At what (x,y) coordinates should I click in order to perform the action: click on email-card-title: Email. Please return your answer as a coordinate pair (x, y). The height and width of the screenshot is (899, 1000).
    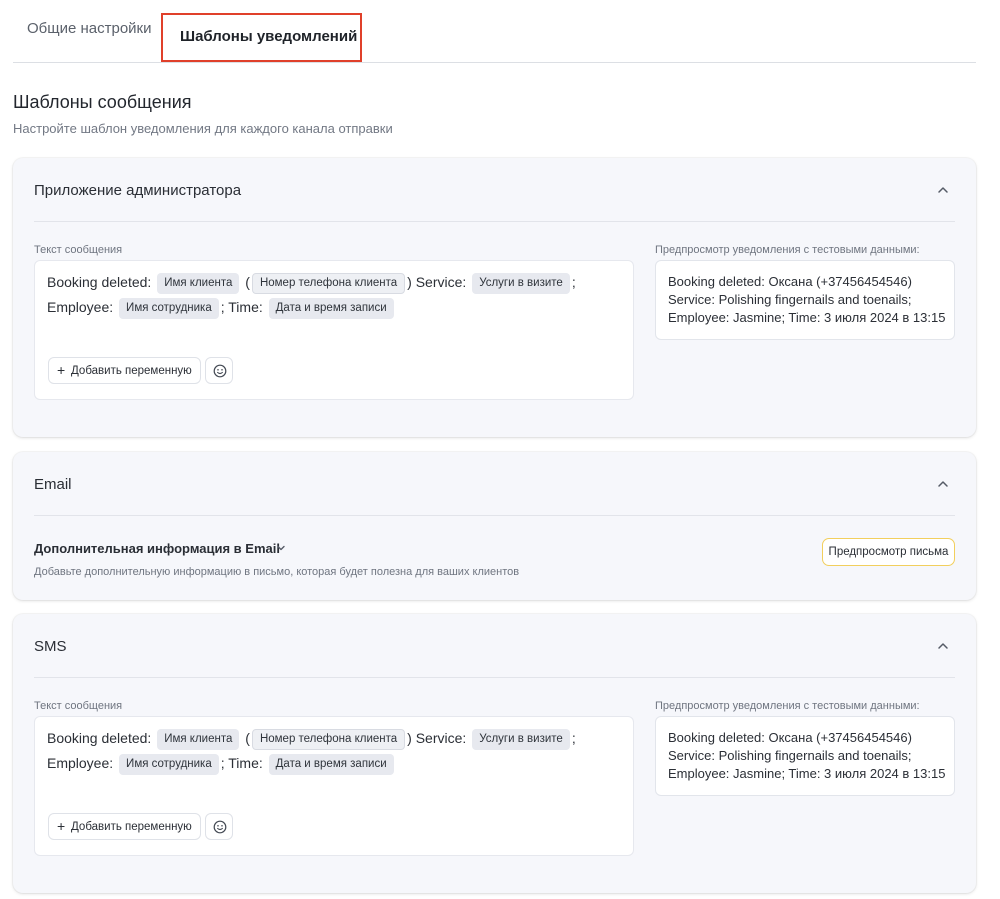
    Looking at the image, I should click on (53, 484).